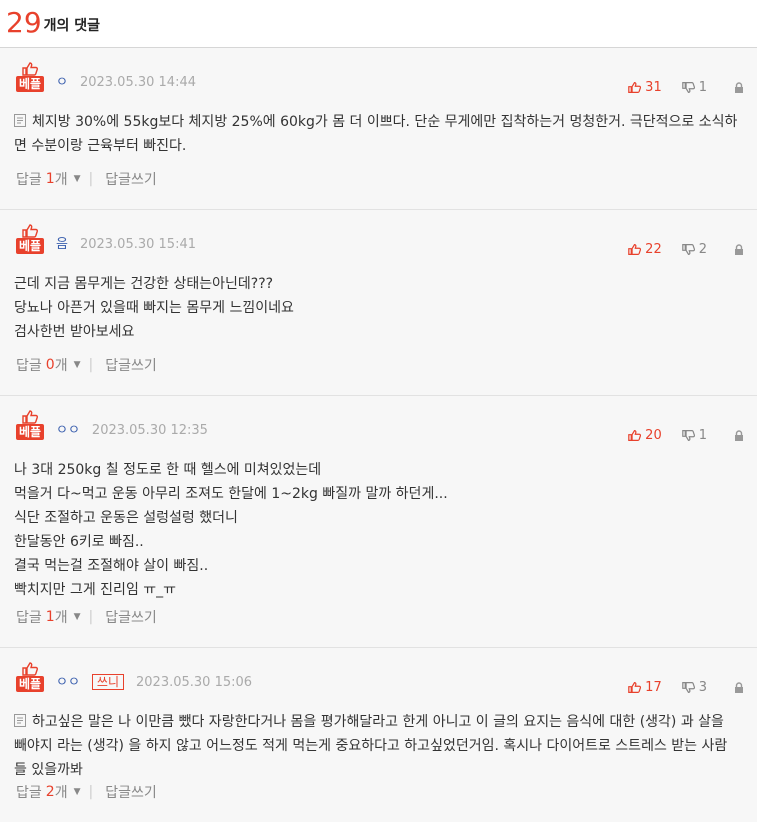 The image size is (757, 822). I want to click on comments-header: 29 개의 댓글, so click(378, 24).